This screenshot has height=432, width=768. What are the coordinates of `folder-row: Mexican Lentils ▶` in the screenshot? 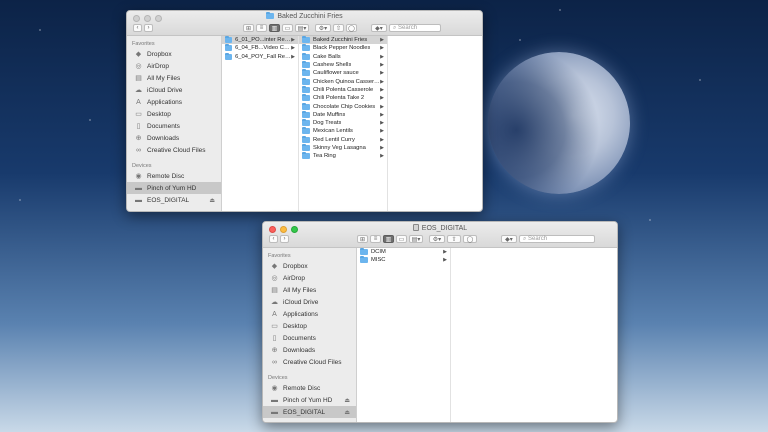 It's located at (343, 131).